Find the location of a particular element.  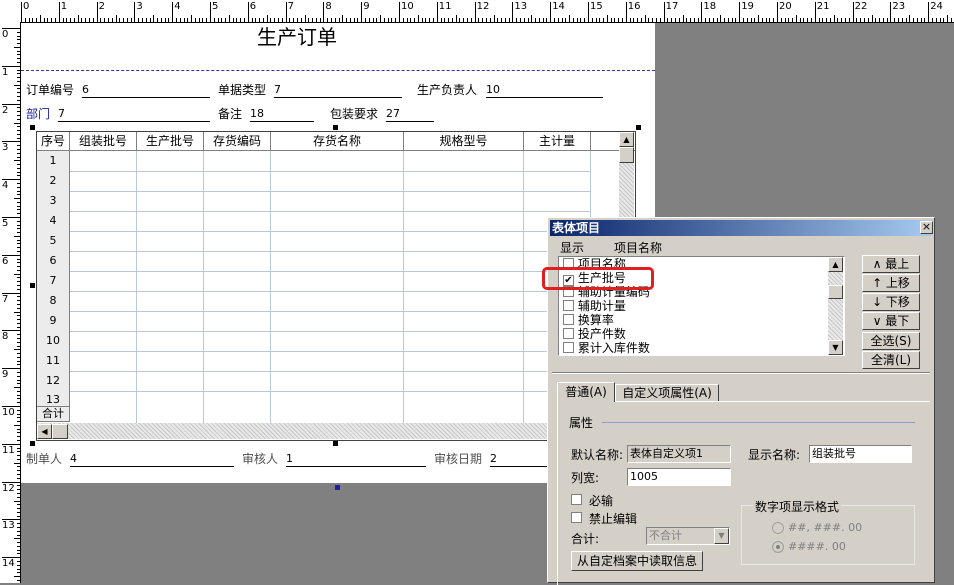

row-header: 1 is located at coordinates (53, 161).